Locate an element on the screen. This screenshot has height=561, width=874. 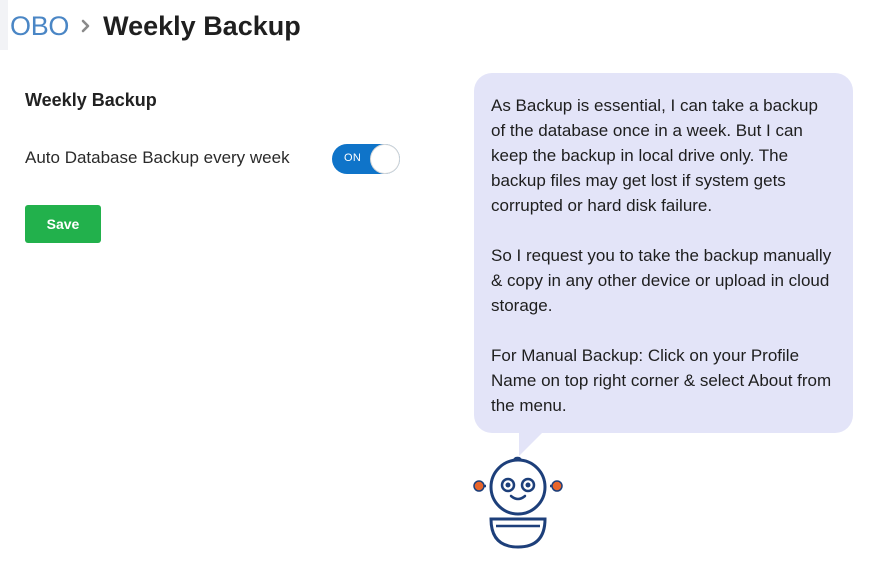
breadcrumb-parent-link: OBO is located at coordinates (39, 26).